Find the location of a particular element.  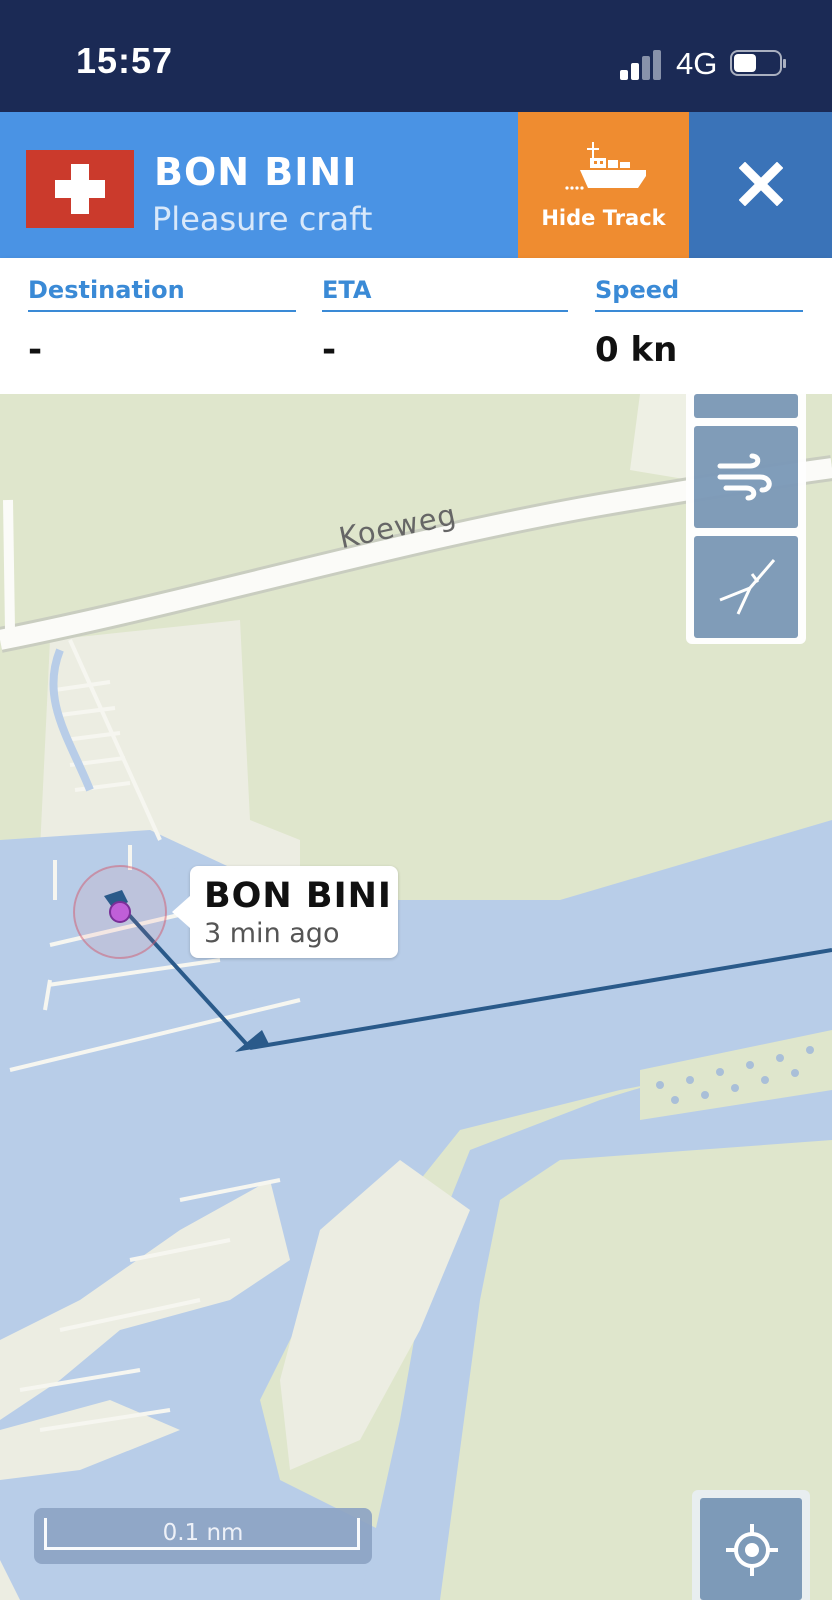

layers-button is located at coordinates (746, 406).